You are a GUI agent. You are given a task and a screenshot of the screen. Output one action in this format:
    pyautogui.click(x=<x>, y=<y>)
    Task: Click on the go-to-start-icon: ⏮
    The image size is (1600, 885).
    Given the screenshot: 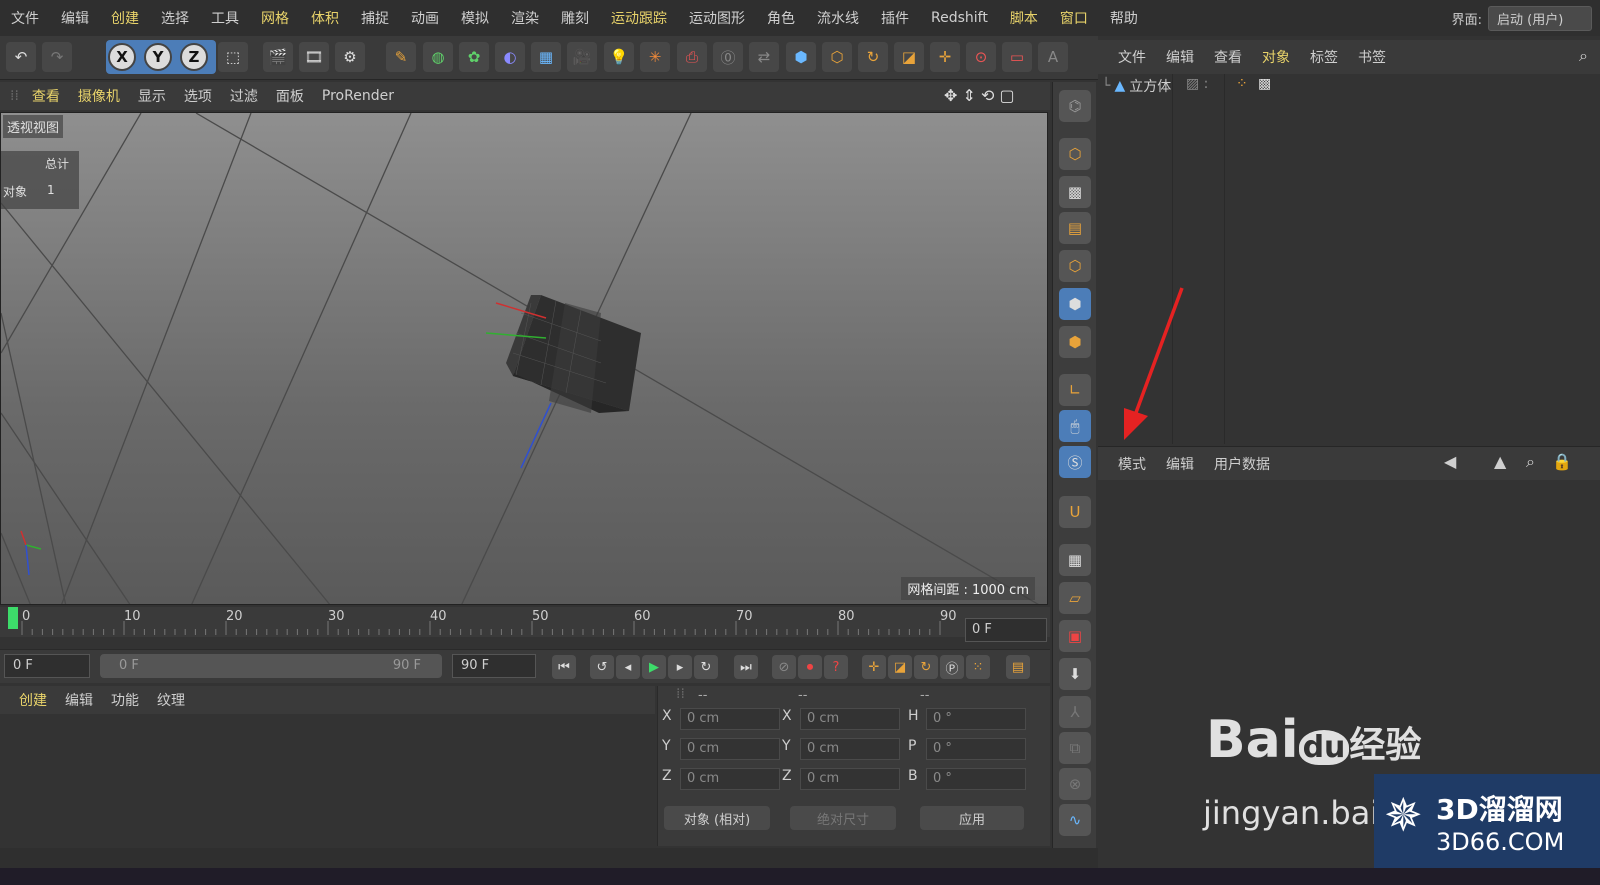 What is the action you would take?
    pyautogui.click(x=564, y=667)
    